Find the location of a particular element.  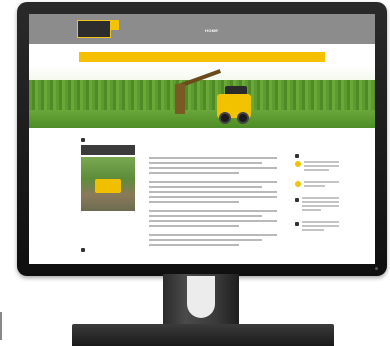

phone-icon is located at coordinates (298, 184).